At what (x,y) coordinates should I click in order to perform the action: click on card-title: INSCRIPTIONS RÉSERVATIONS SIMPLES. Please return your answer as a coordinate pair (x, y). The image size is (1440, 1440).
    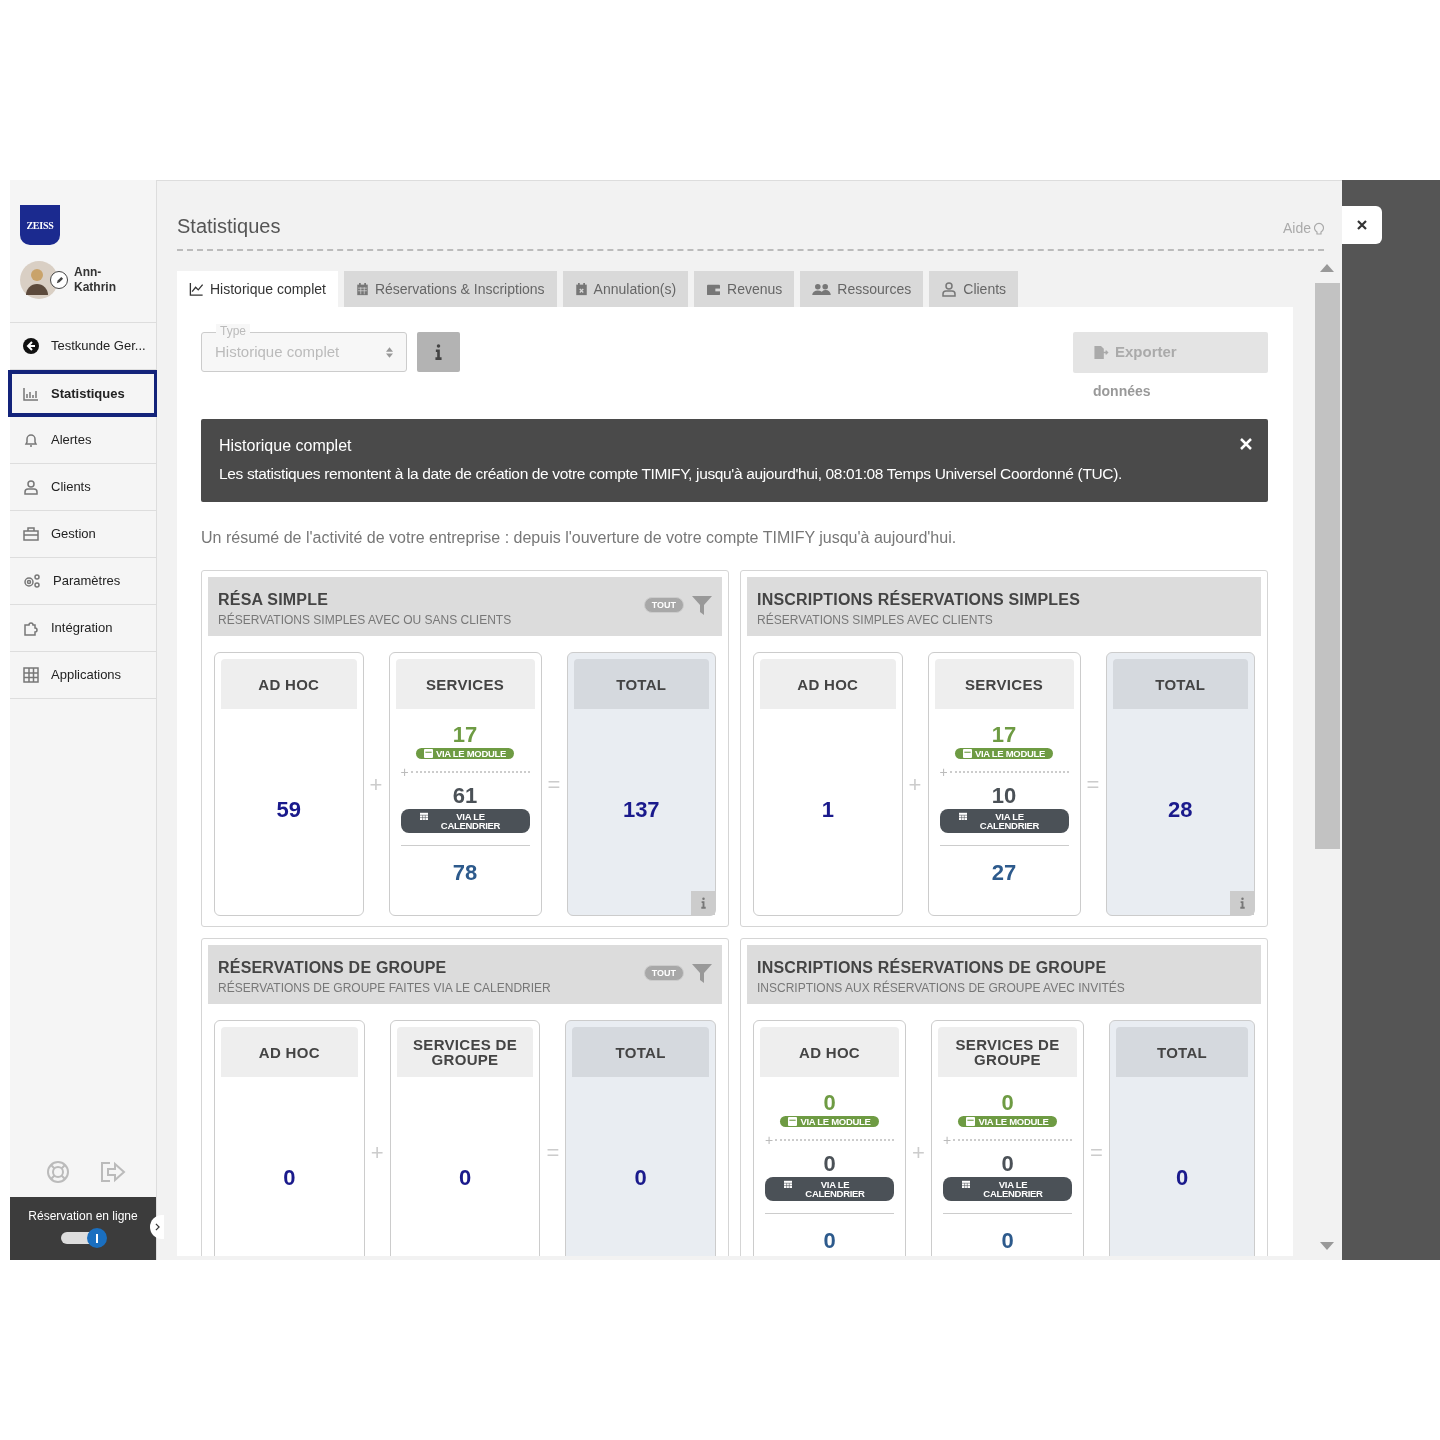
    Looking at the image, I should click on (919, 600).